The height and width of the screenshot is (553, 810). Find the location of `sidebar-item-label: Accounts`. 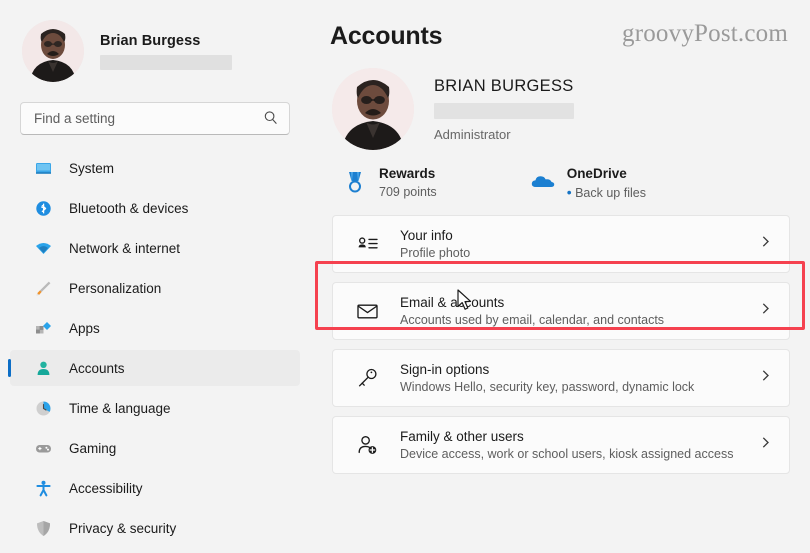

sidebar-item-label: Accounts is located at coordinates (97, 368).